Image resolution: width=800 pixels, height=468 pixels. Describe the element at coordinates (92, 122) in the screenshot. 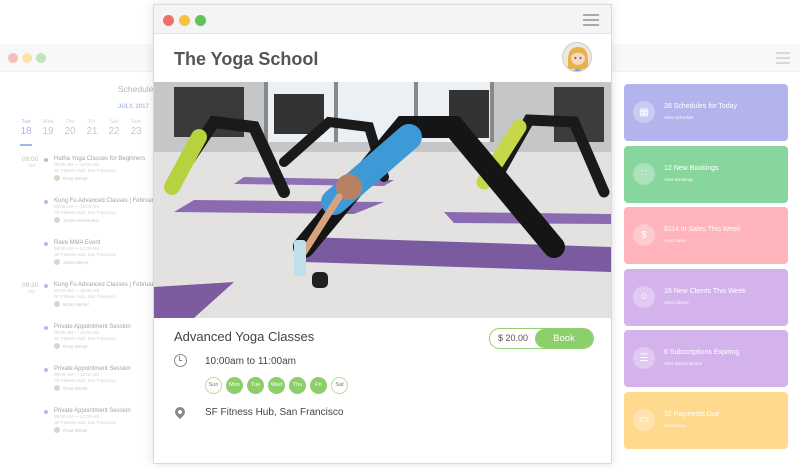

I see `day-name: Fri` at that location.